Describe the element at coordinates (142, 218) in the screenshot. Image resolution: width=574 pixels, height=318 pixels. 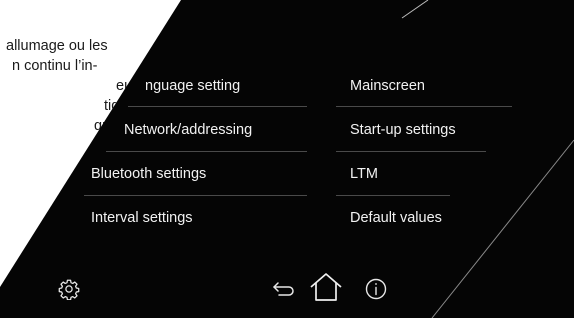
I see `menu-item-interval-settings: Interval settings` at that location.